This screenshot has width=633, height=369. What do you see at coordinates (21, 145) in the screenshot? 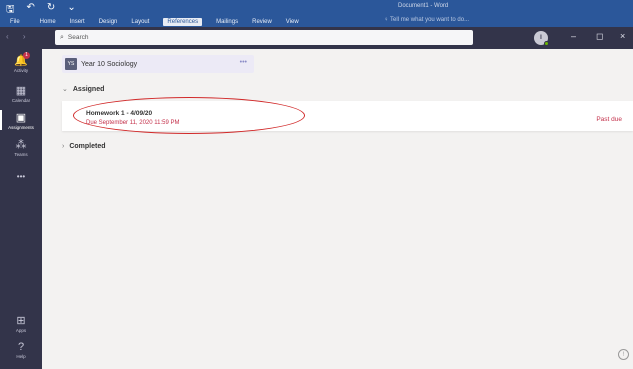
I see `teams-icon: ⁂` at bounding box center [21, 145].